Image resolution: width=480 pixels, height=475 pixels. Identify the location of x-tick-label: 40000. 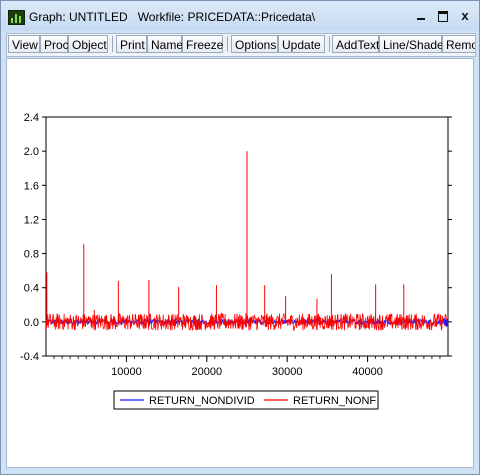
(367, 372).